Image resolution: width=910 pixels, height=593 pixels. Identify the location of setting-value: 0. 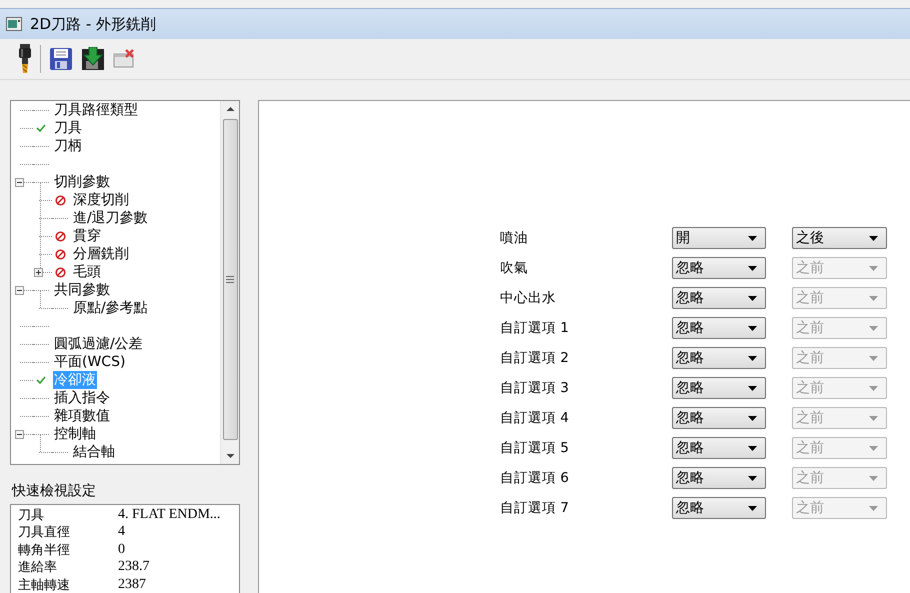
(122, 550).